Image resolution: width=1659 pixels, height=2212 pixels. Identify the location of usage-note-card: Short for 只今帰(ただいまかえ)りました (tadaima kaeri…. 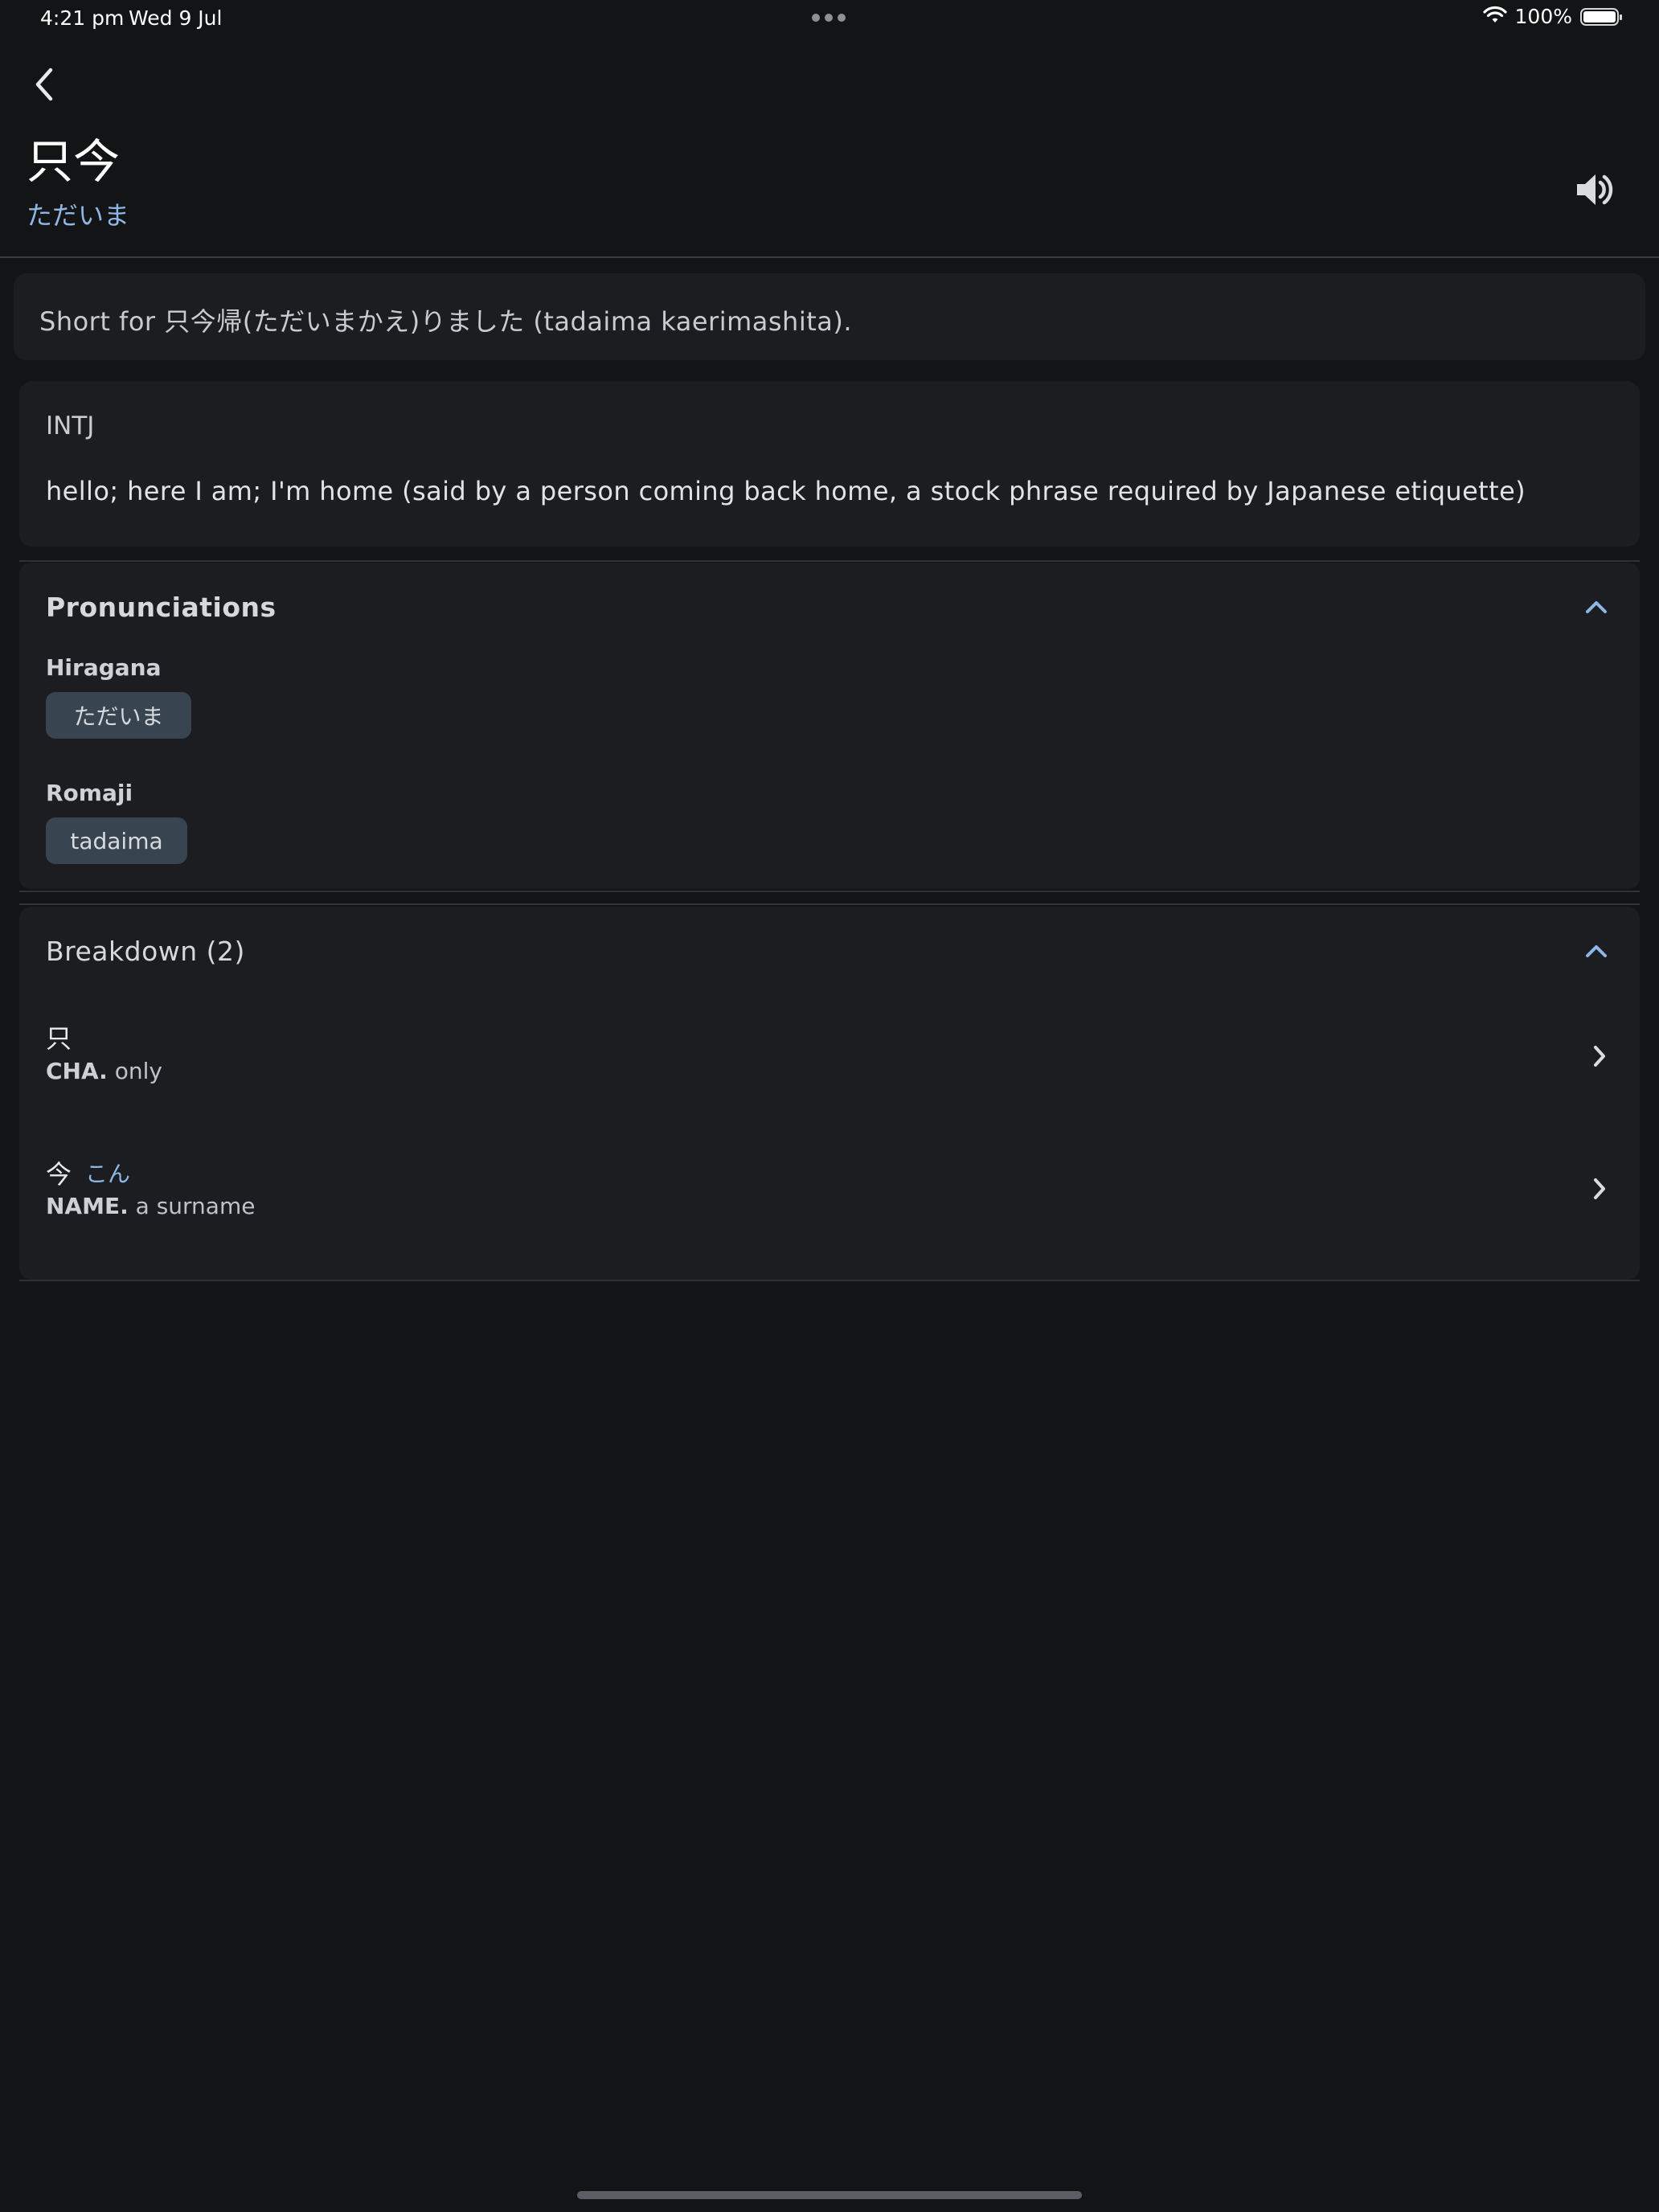
(829, 316).